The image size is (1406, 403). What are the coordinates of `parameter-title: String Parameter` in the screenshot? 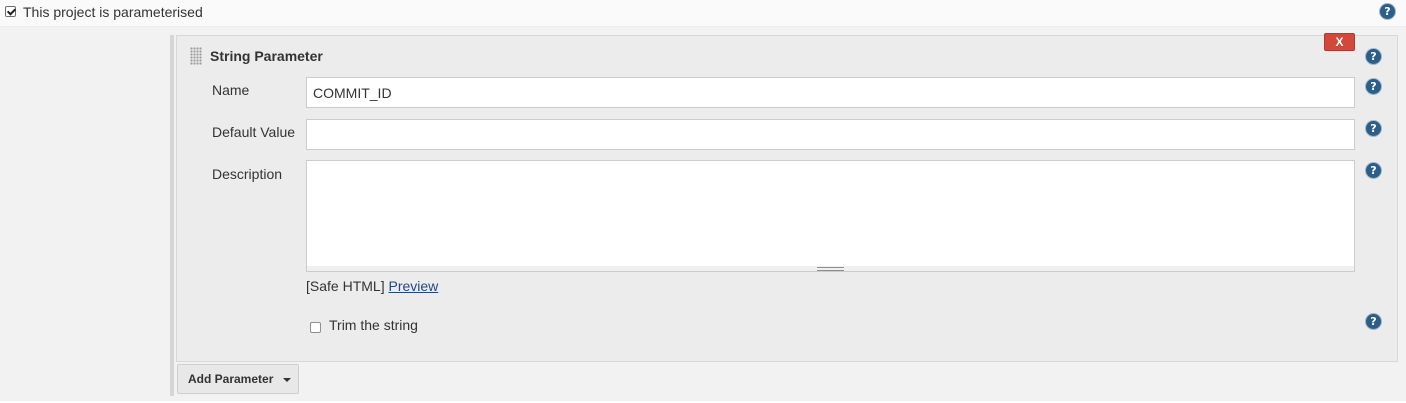 It's located at (266, 56).